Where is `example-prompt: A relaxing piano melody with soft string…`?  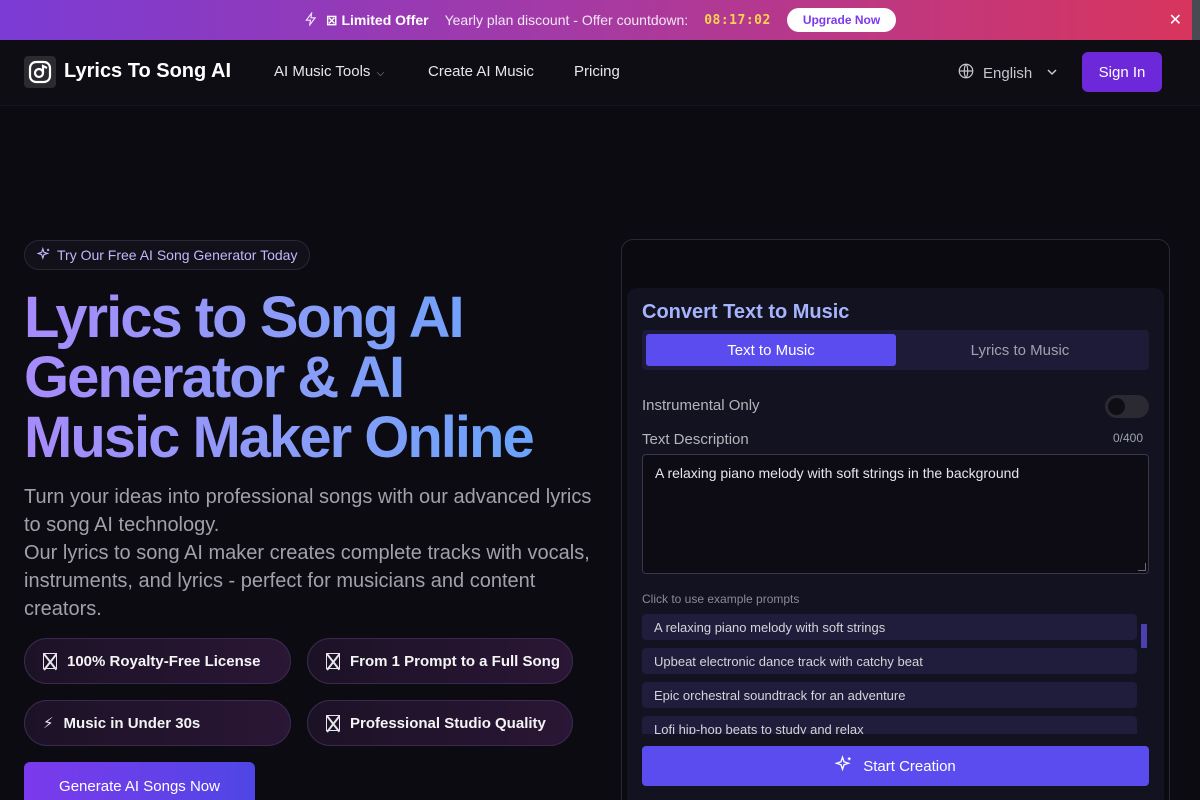
example-prompt: A relaxing piano melody with soft string… is located at coordinates (889, 627).